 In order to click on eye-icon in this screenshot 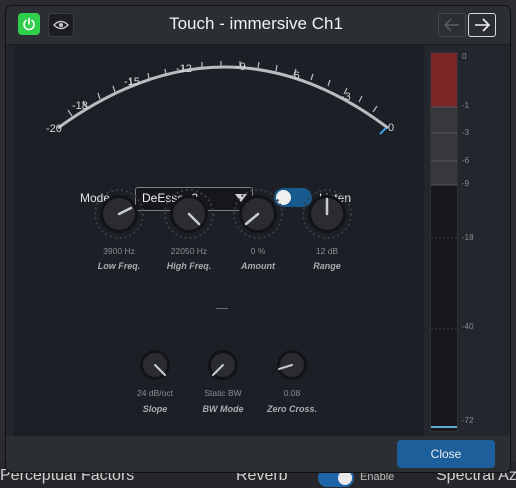, I will do `click(61, 25)`.